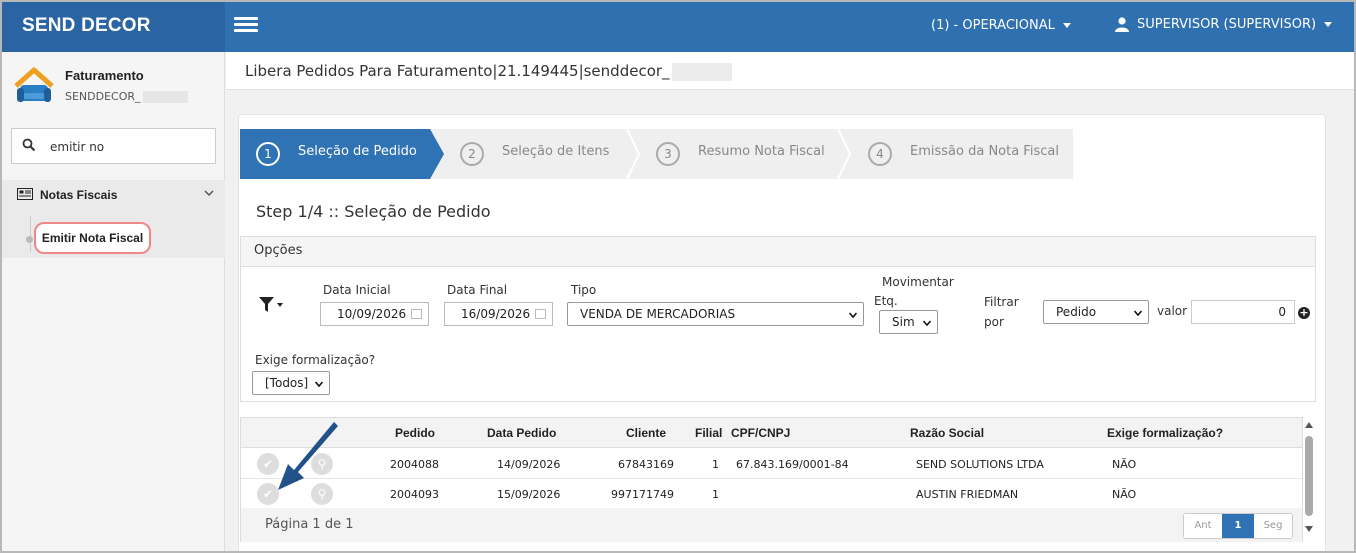 The width and height of the screenshot is (1356, 553). I want to click on data-final-input: 16/09/2026, so click(498, 314).